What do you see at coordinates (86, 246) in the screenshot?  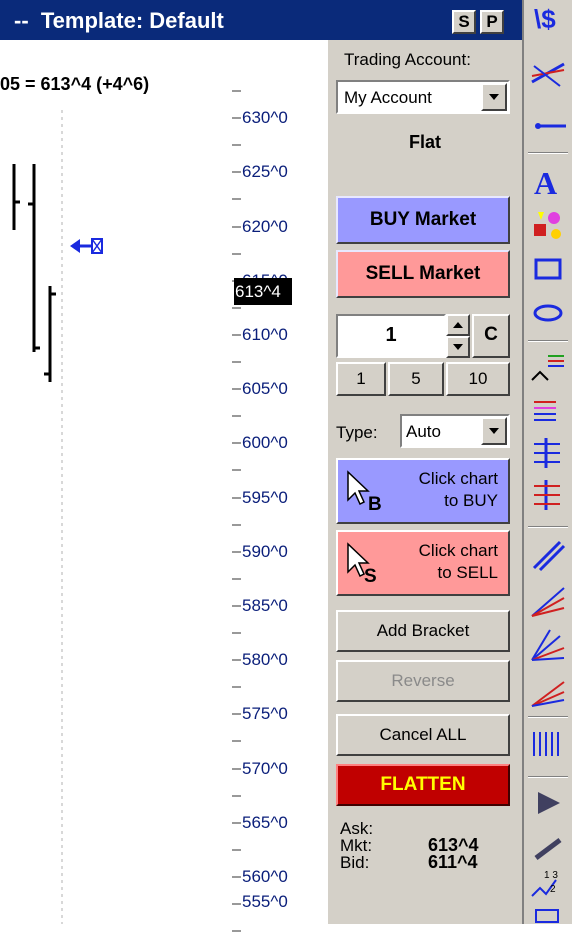 I see `order-marker-arrow` at bounding box center [86, 246].